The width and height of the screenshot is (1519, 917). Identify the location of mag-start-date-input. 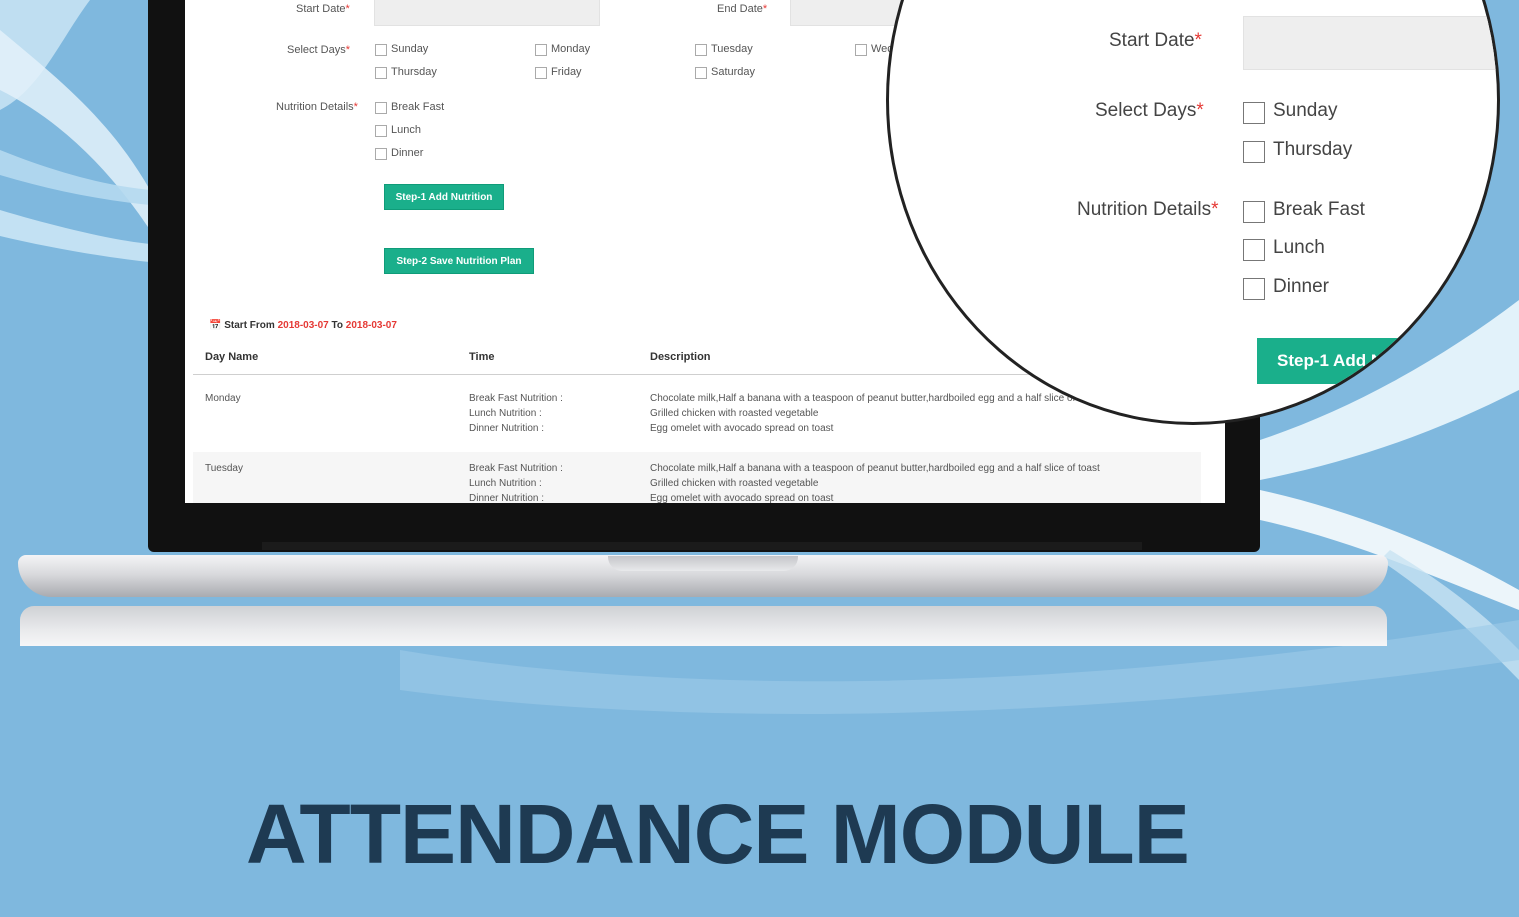
(1370, 43).